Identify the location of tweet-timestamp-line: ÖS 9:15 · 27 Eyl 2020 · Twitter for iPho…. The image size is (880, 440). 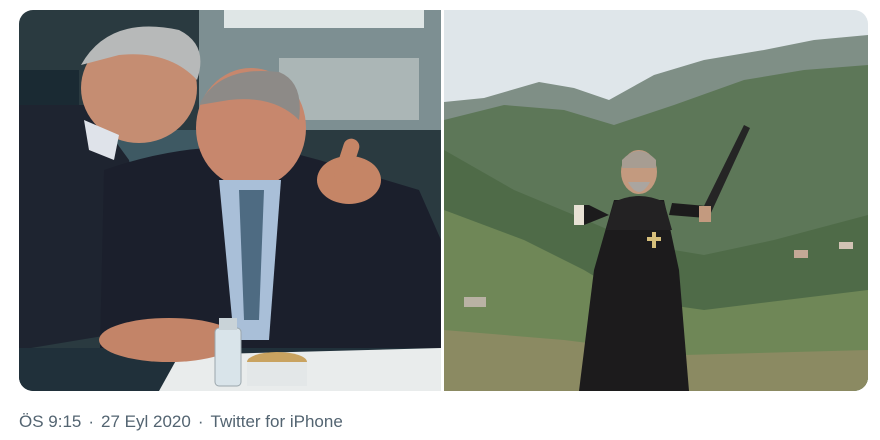
(181, 422).